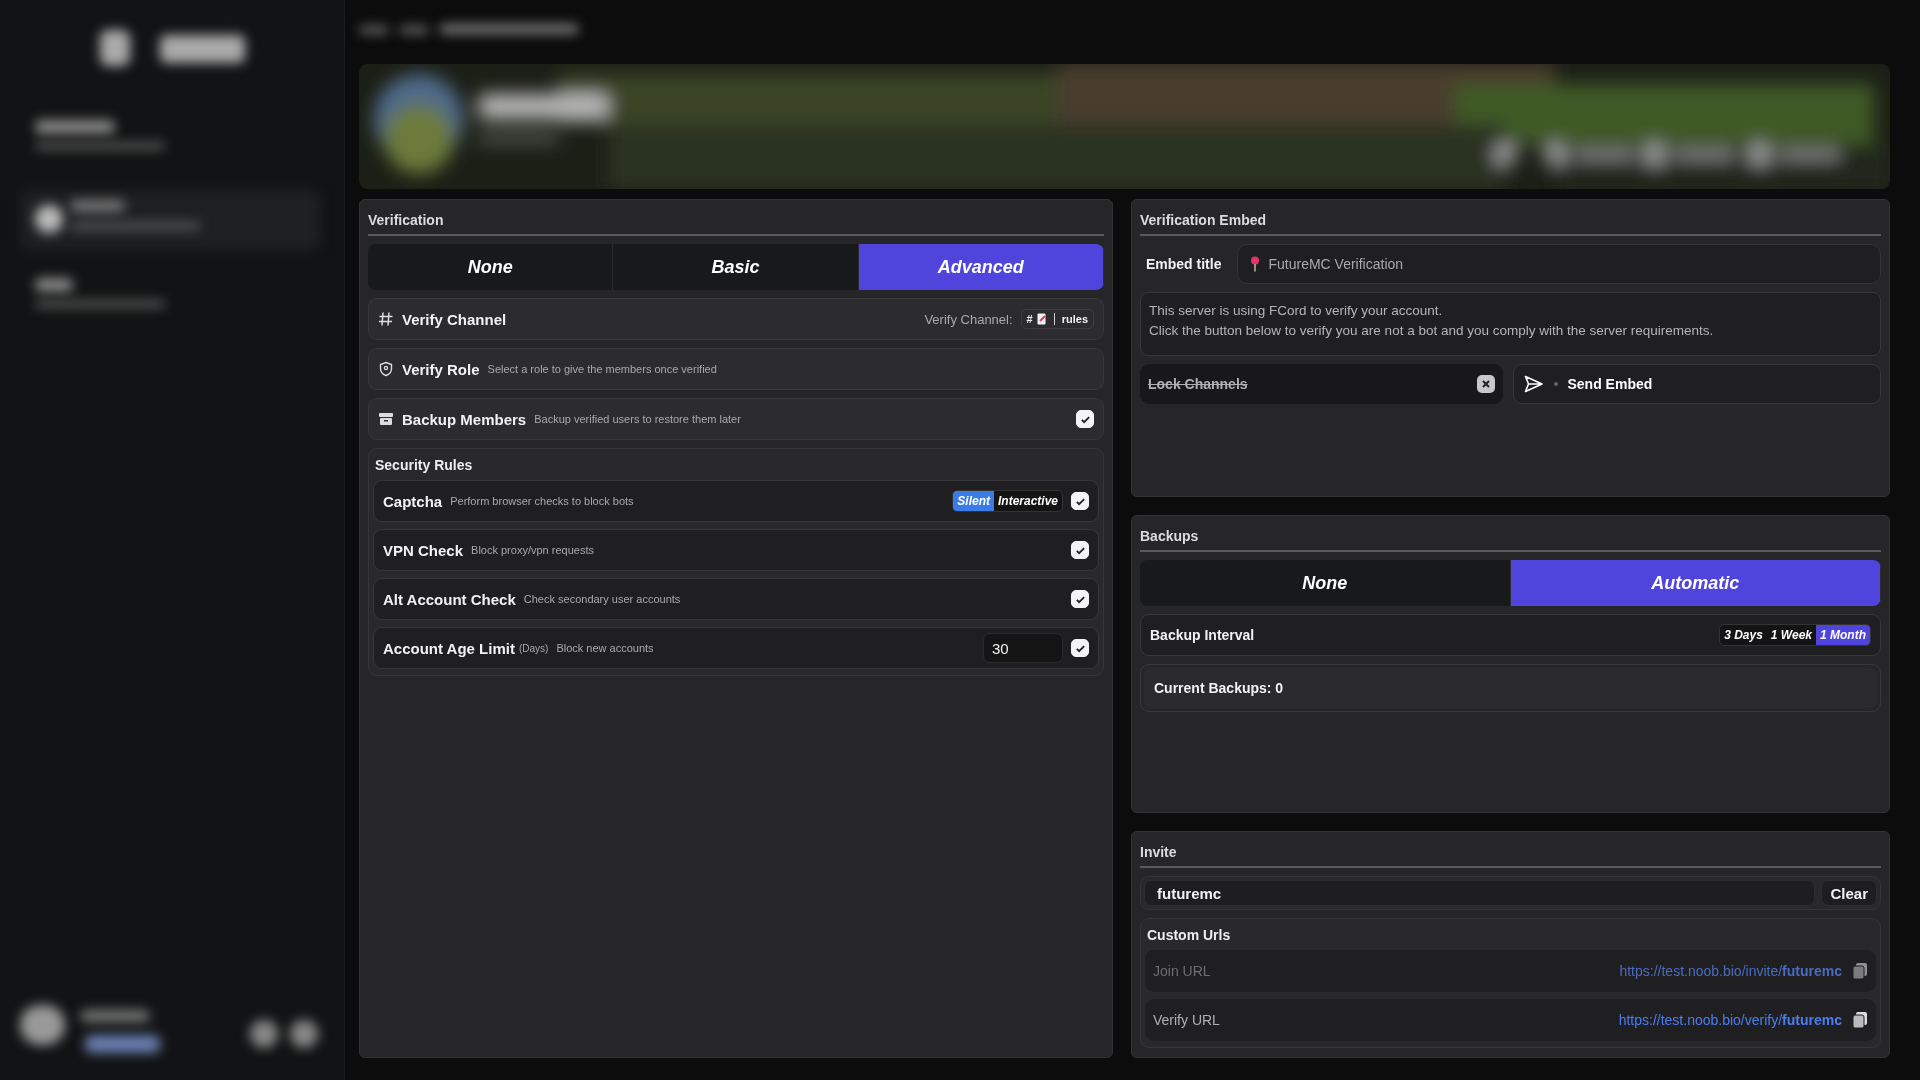  I want to click on rule-description: Perform browser checks to block bots, so click(542, 501).